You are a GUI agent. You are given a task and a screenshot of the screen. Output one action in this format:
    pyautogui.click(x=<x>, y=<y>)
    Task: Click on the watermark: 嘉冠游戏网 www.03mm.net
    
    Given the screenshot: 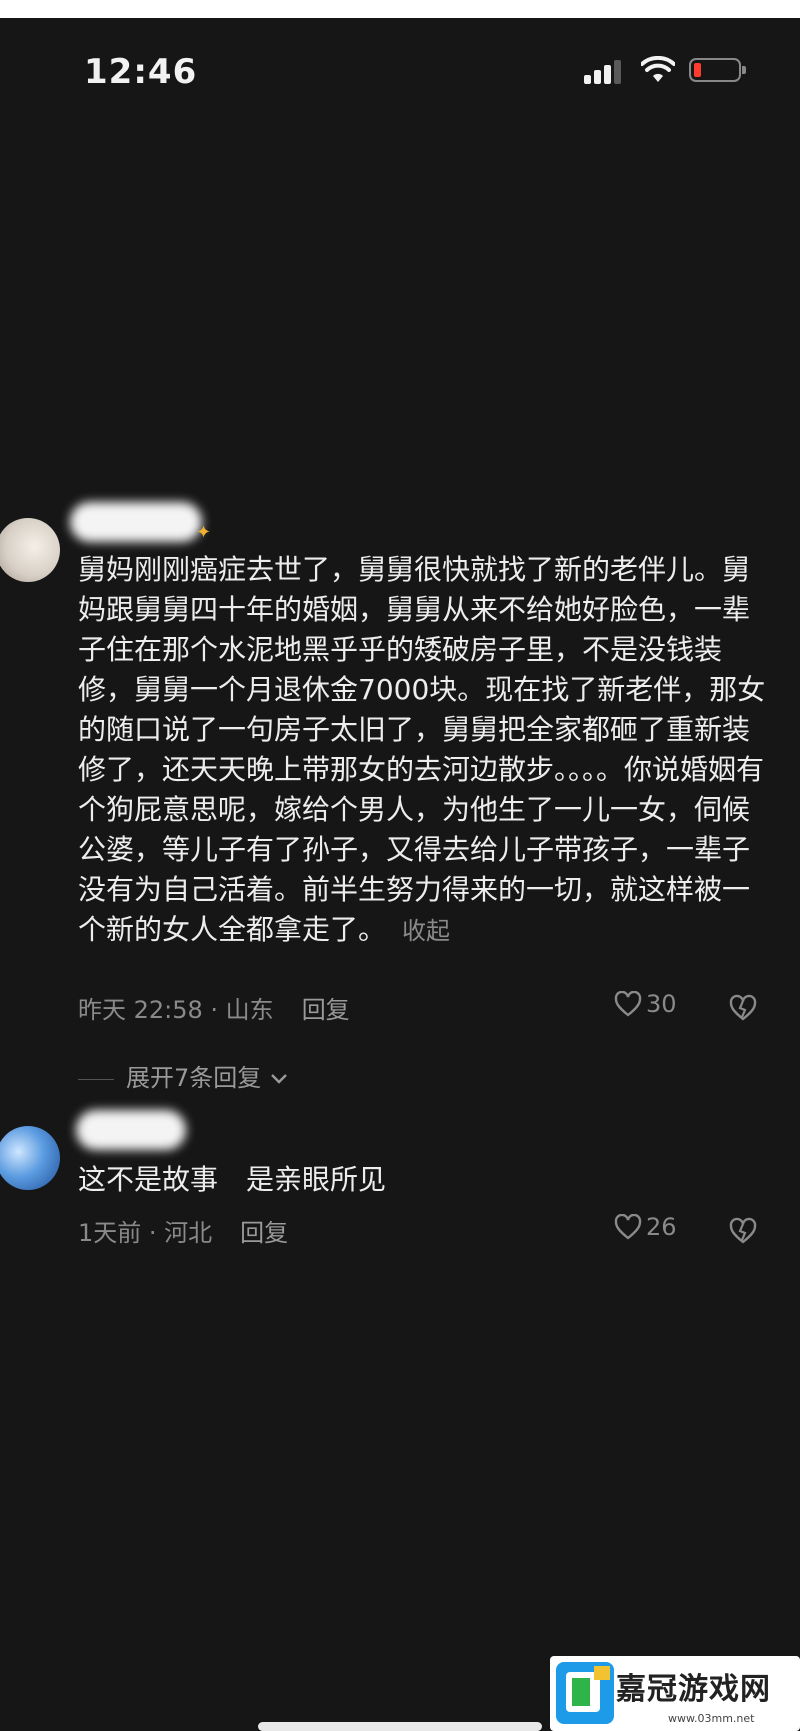 What is the action you would take?
    pyautogui.click(x=675, y=1693)
    